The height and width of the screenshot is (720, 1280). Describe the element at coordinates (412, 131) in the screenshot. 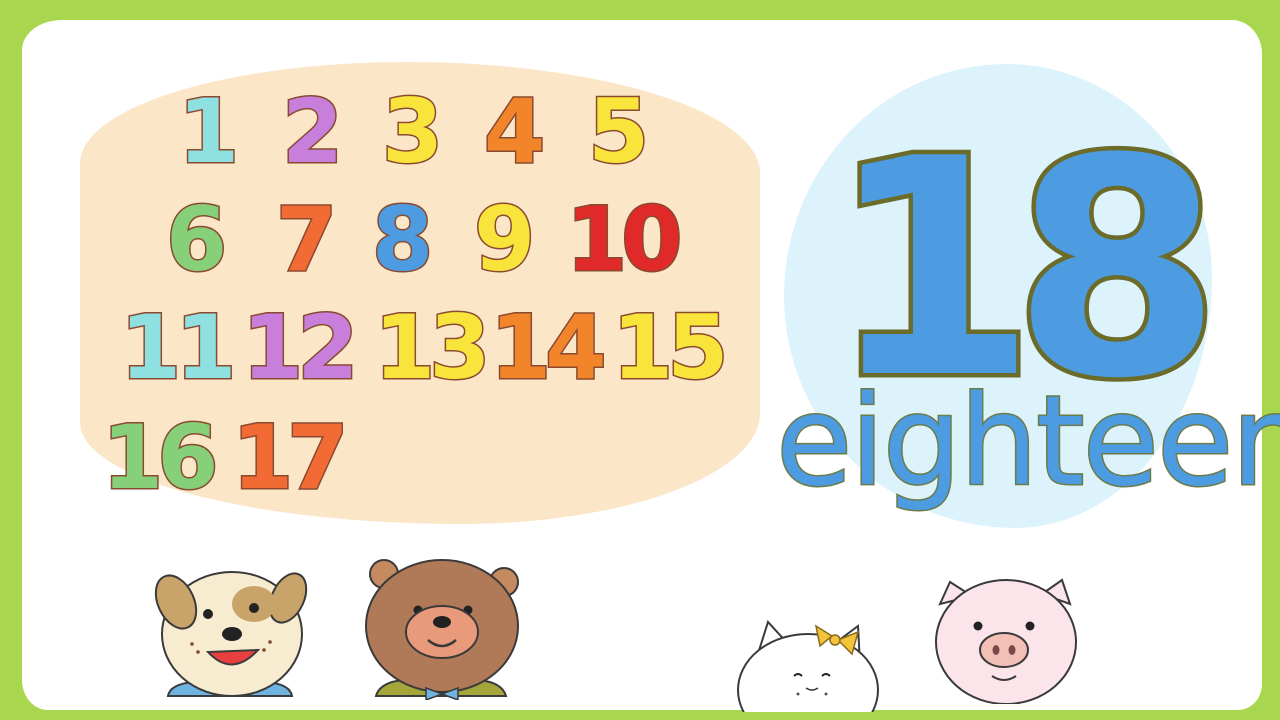

I see `number-3: 3` at that location.